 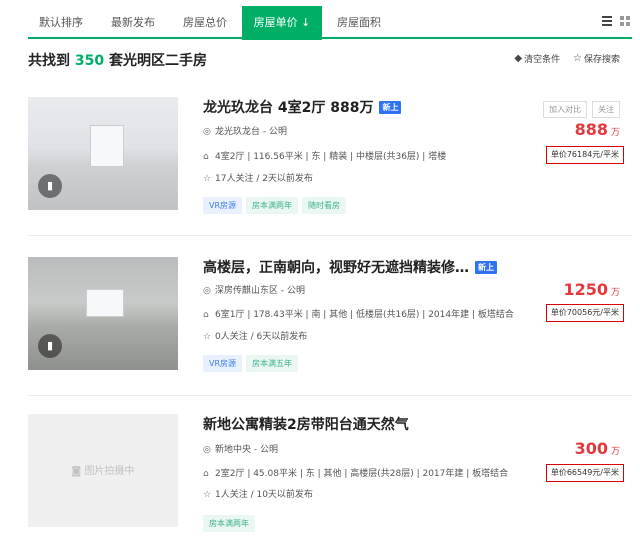 I want to click on listing-buttons: 加入对比 关注, so click(x=579, y=107).